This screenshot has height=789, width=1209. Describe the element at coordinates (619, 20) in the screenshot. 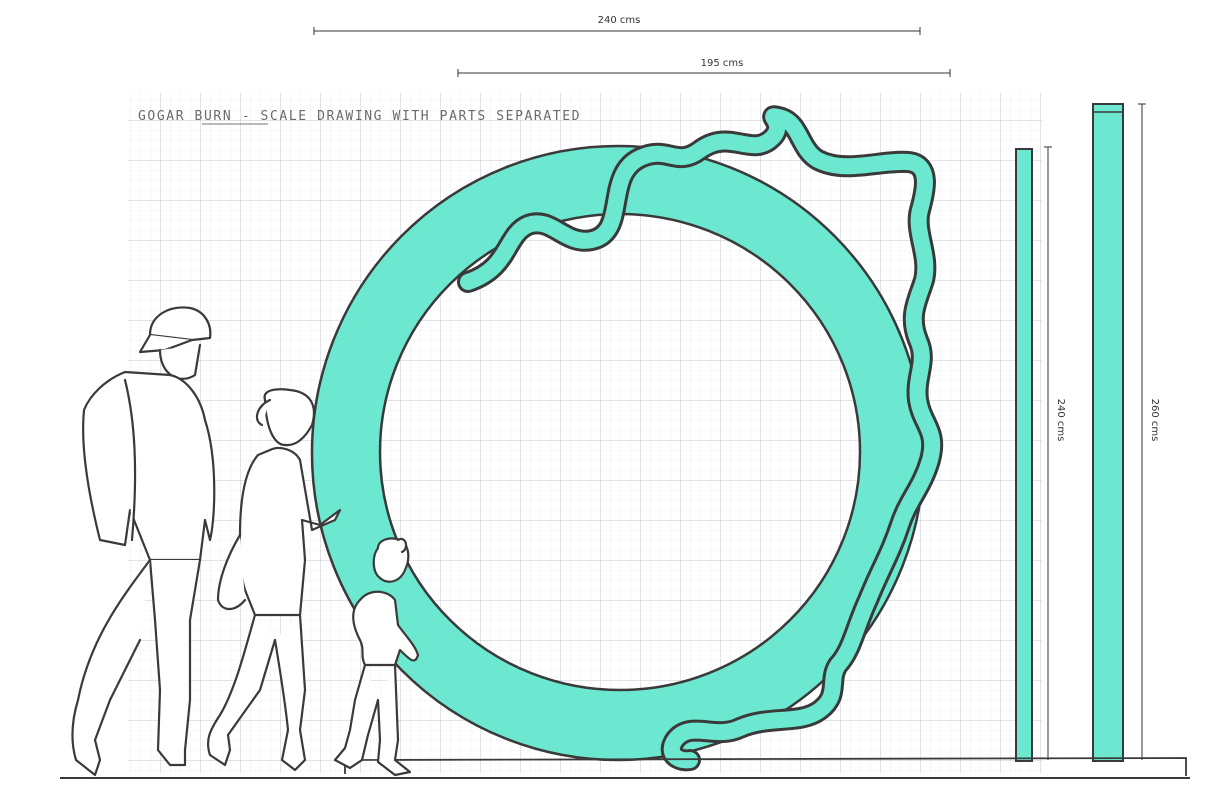

I see `dimension-overall-width-label: 240 cms` at that location.